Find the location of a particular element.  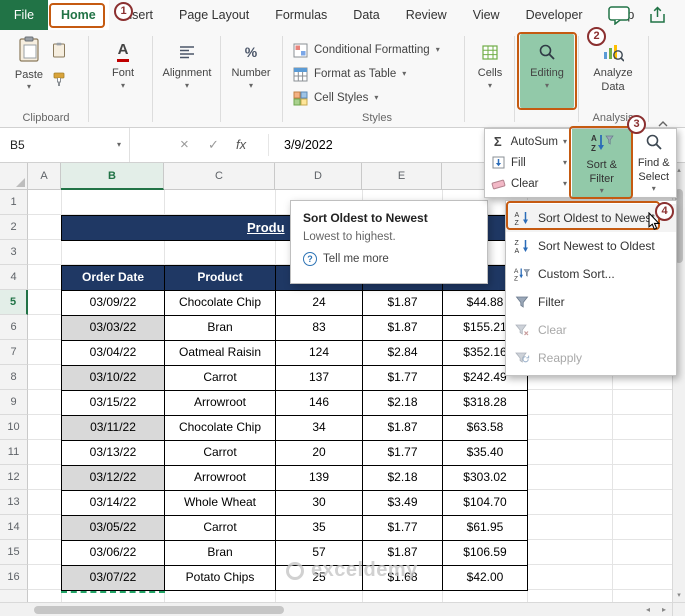

cell: 03/03/22 is located at coordinates (113, 328).